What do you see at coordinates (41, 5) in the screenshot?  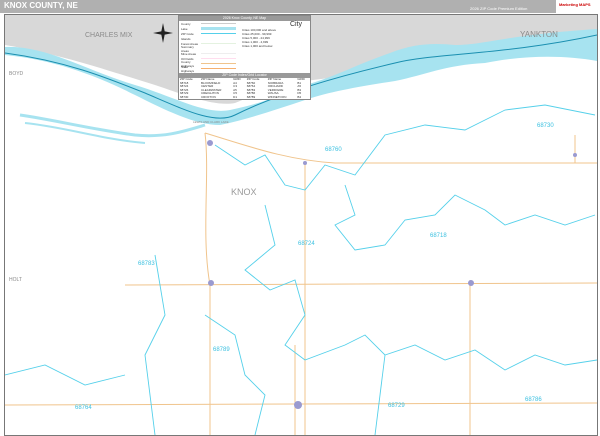 I see `map-title: KNOX COUNTY, NE` at bounding box center [41, 5].